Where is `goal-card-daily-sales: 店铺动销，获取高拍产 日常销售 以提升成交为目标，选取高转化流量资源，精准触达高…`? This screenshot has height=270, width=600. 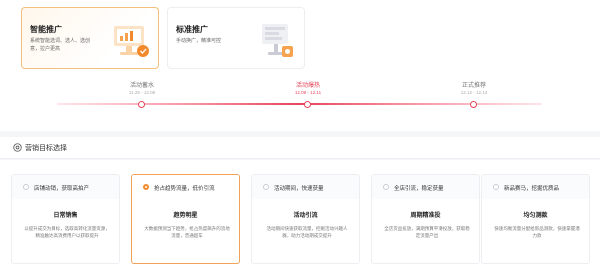 goal-card-daily-sales: 店铺动销，获取高拍产 日常销售 以提升成交为目标，选取高转化流量资源，精准触达高… is located at coordinates (65, 219).